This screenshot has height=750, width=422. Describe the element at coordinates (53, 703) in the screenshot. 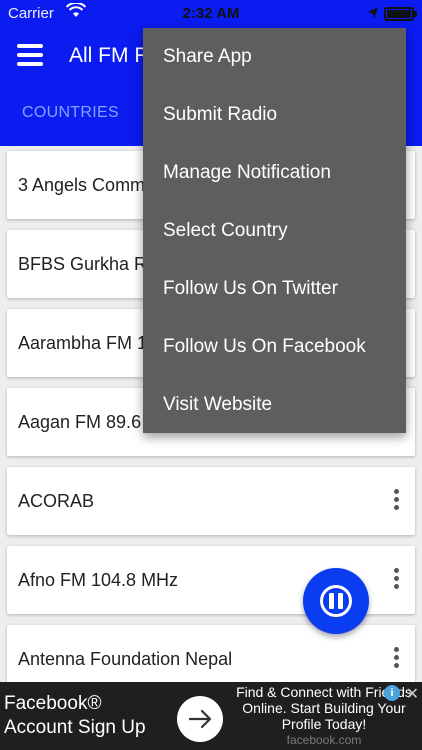

I see `ad-headline-line1: Facebook®` at that location.